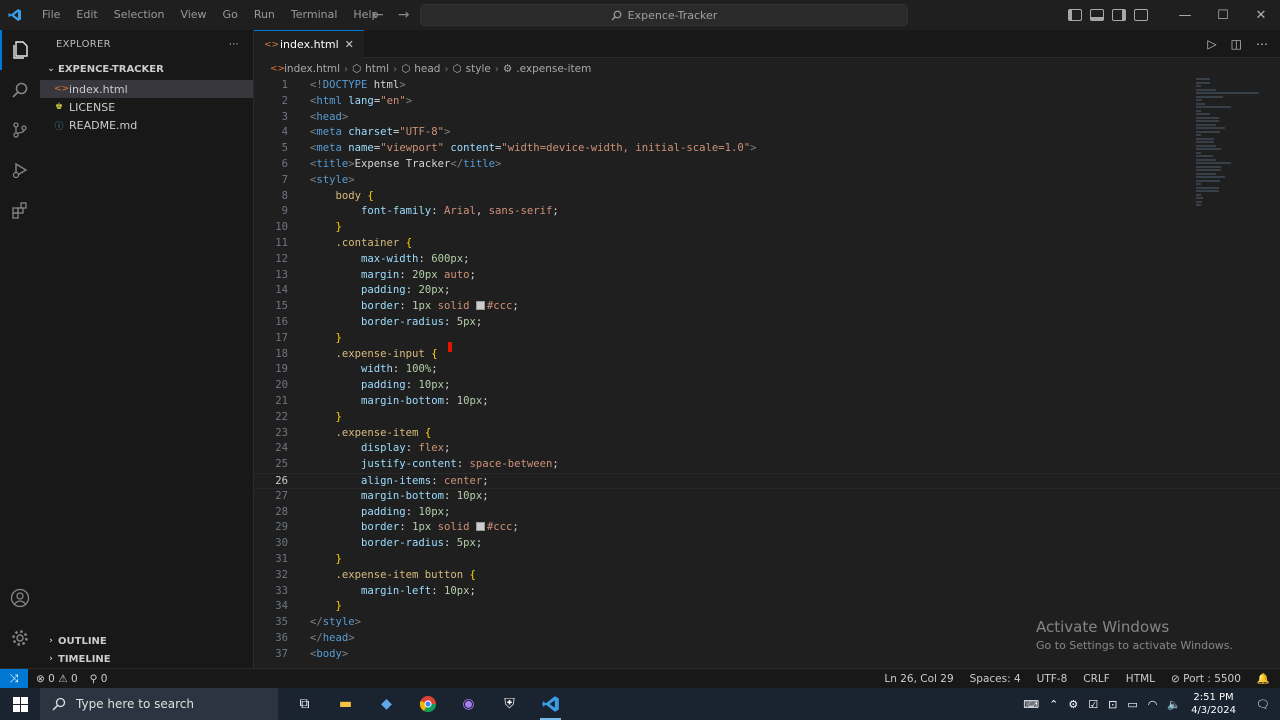 The height and width of the screenshot is (720, 1280). What do you see at coordinates (51, 15) in the screenshot?
I see `menu-file: File` at bounding box center [51, 15].